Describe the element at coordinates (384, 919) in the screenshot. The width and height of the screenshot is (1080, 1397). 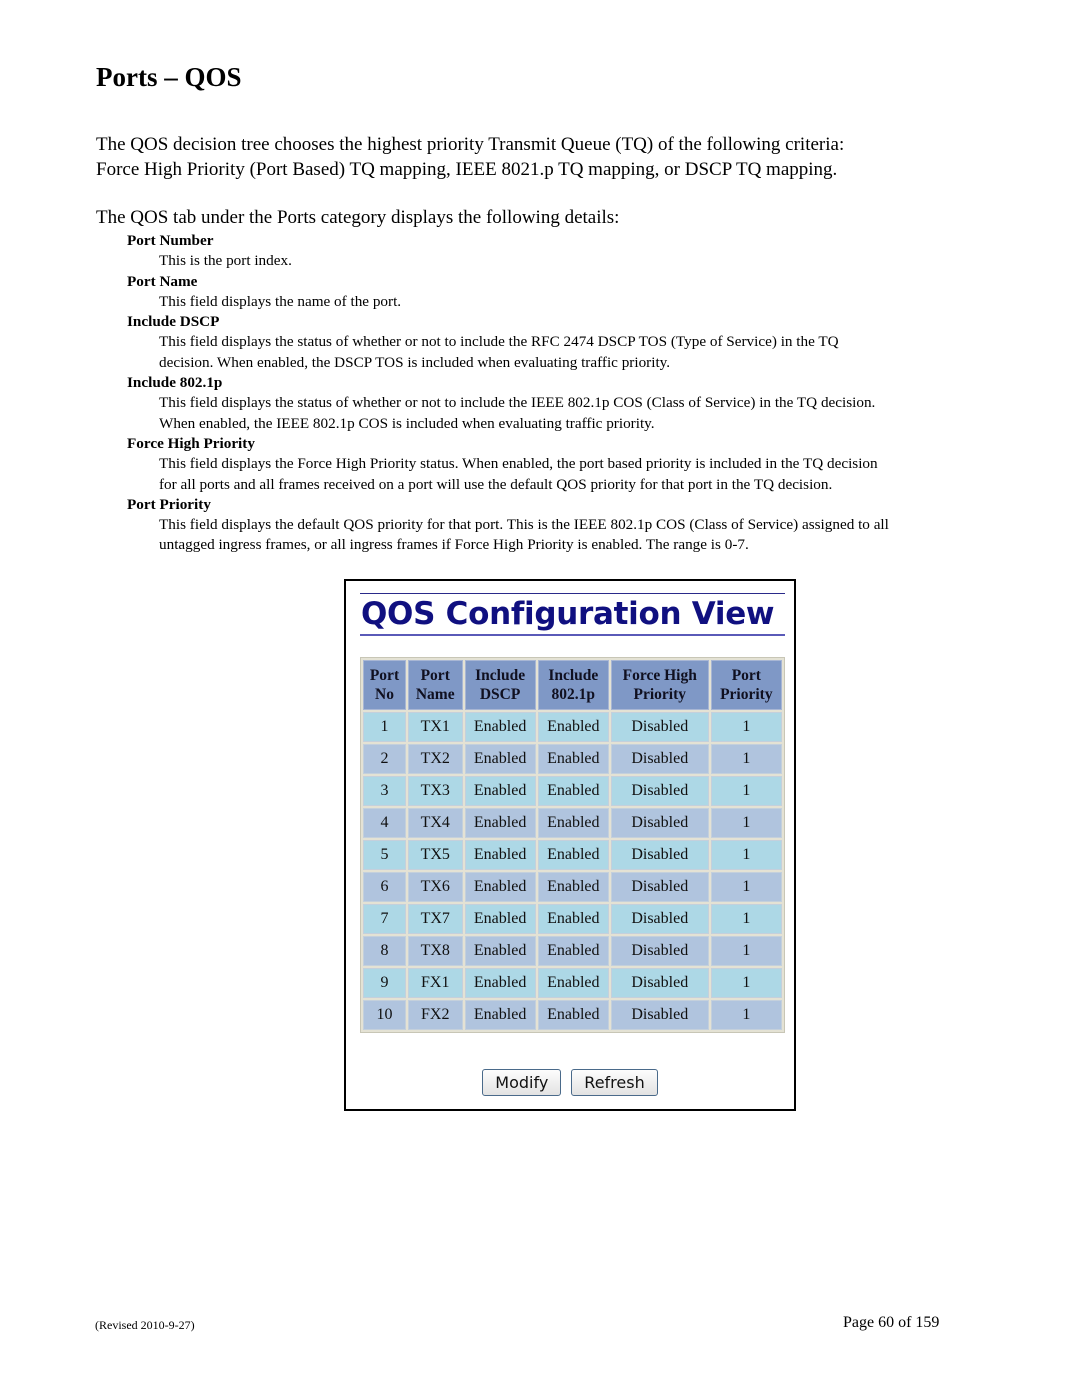
I see `table-cell: 7` at that location.